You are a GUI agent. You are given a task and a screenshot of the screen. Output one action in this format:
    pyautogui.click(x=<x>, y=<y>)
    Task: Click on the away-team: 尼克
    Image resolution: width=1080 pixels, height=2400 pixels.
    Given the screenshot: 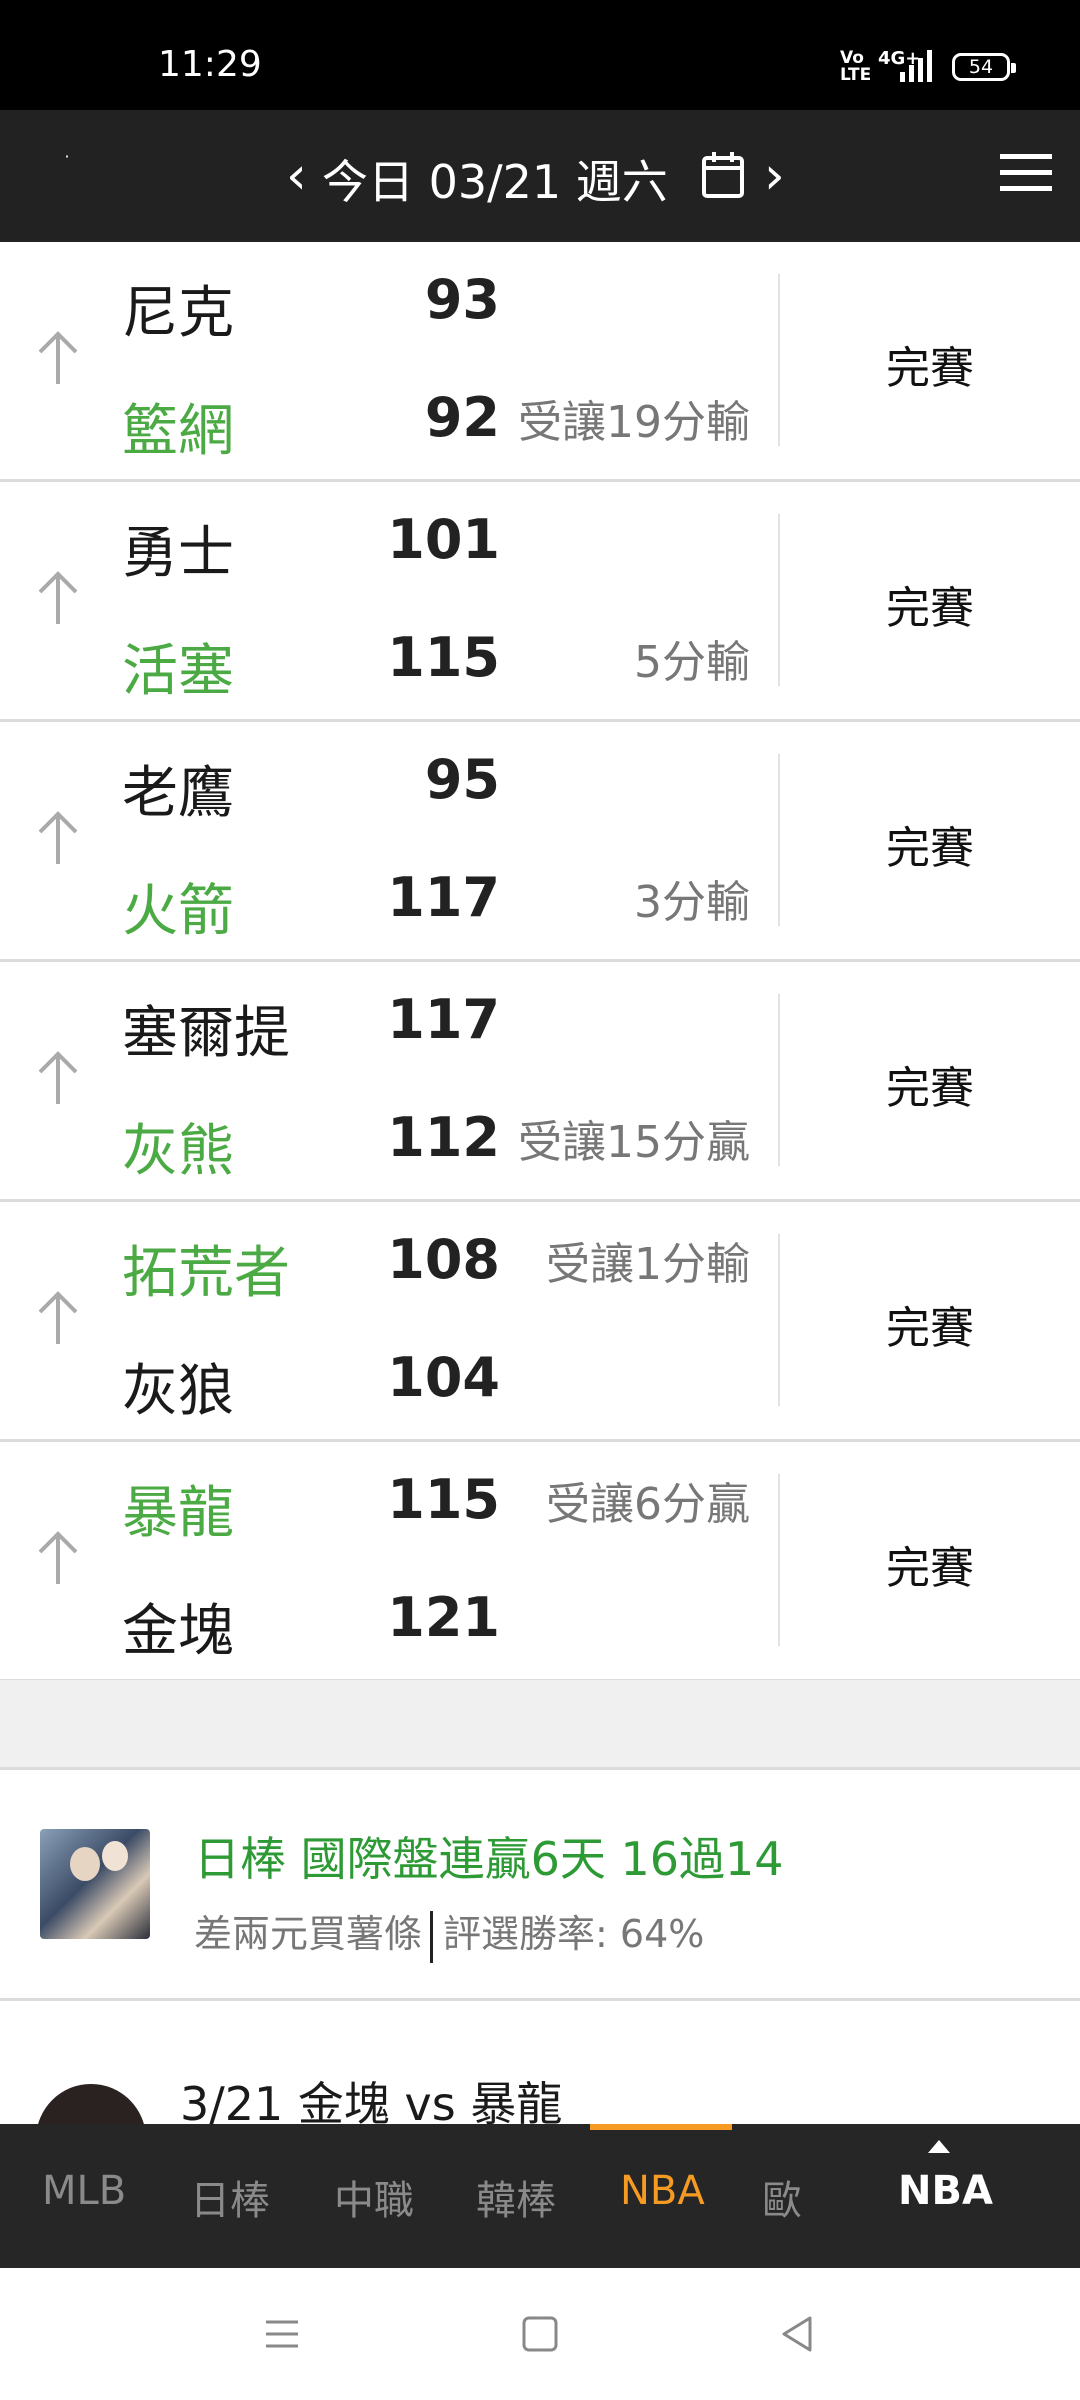 What is the action you would take?
    pyautogui.click(x=178, y=313)
    